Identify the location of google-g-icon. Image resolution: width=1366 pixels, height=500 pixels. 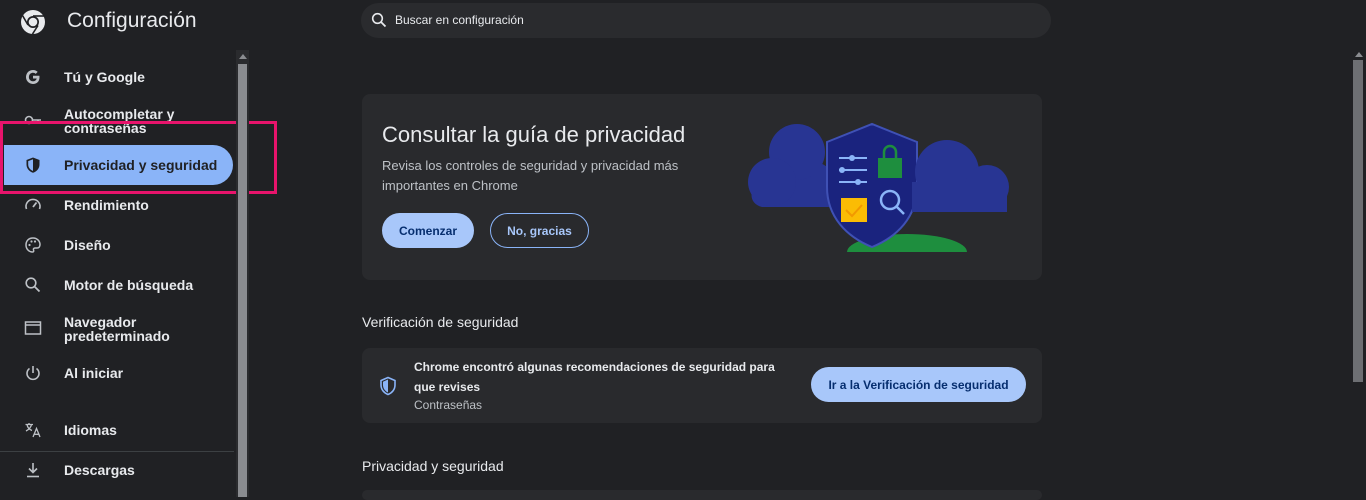
(33, 77).